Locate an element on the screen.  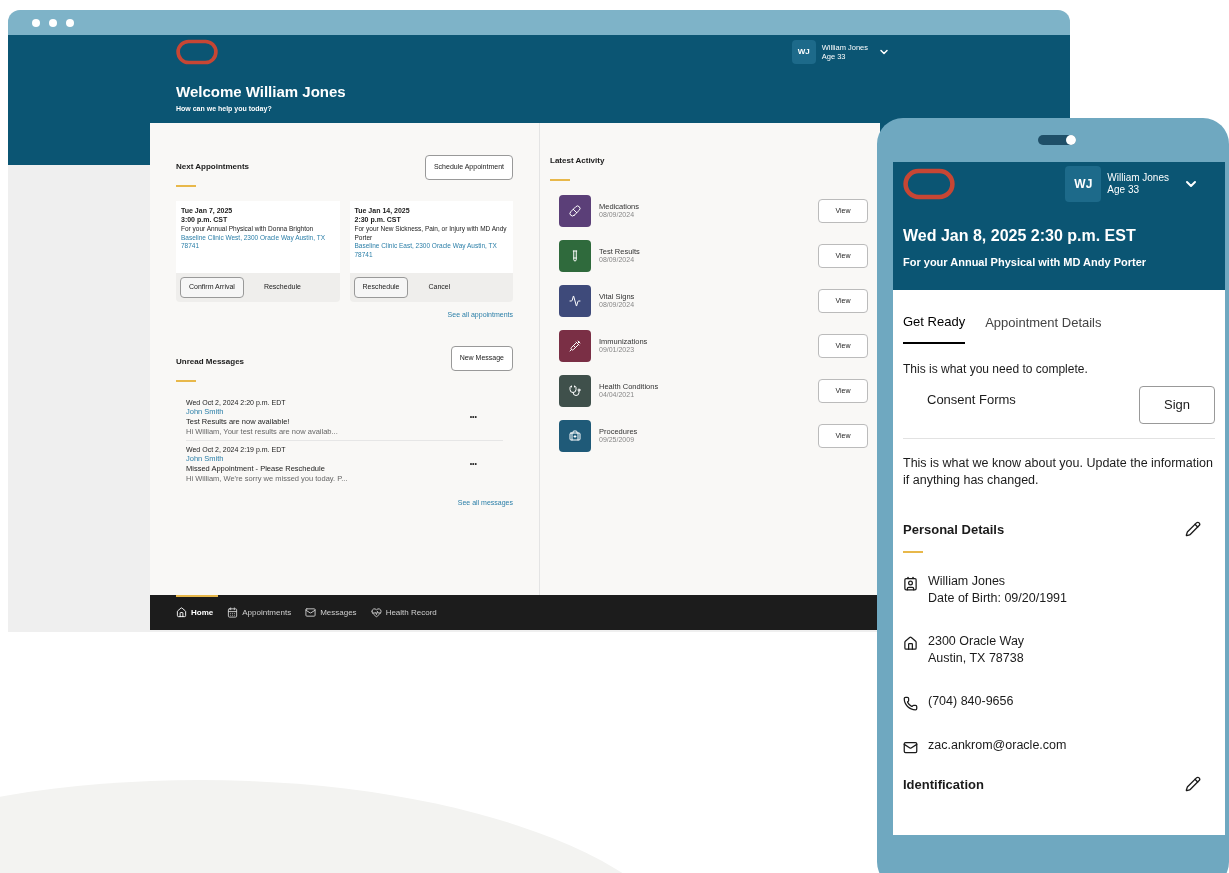
section-title: Identification is located at coordinates (943, 784).